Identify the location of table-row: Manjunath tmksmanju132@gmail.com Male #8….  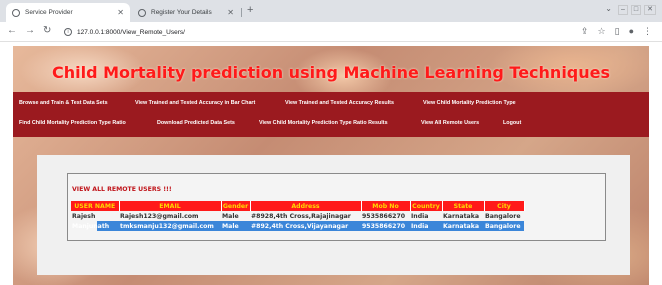
(297, 226).